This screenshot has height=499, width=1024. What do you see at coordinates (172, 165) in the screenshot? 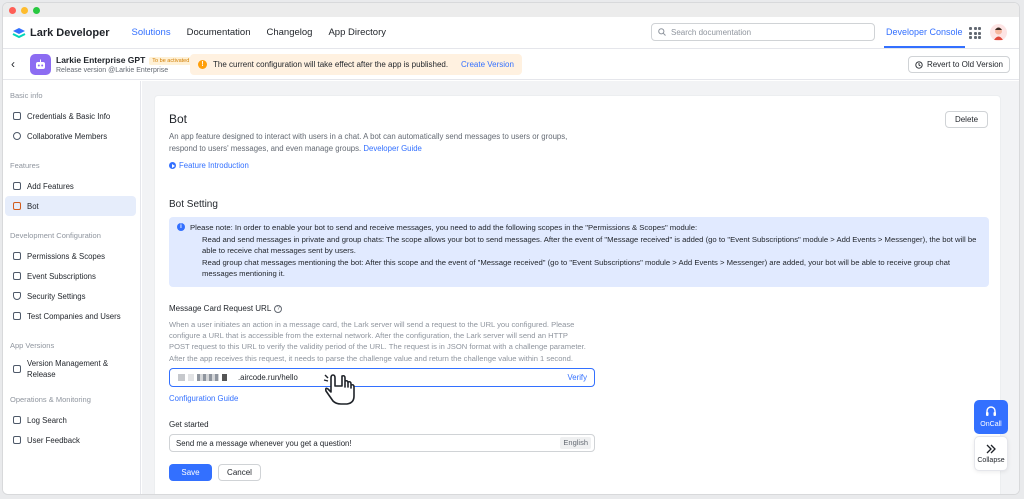
I see `play-icon` at bounding box center [172, 165].